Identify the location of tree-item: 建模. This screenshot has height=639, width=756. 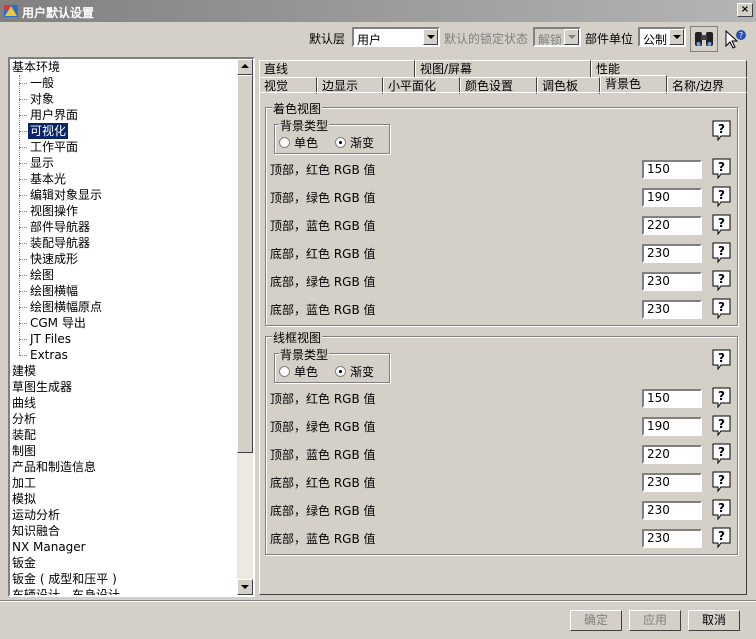
(24, 371).